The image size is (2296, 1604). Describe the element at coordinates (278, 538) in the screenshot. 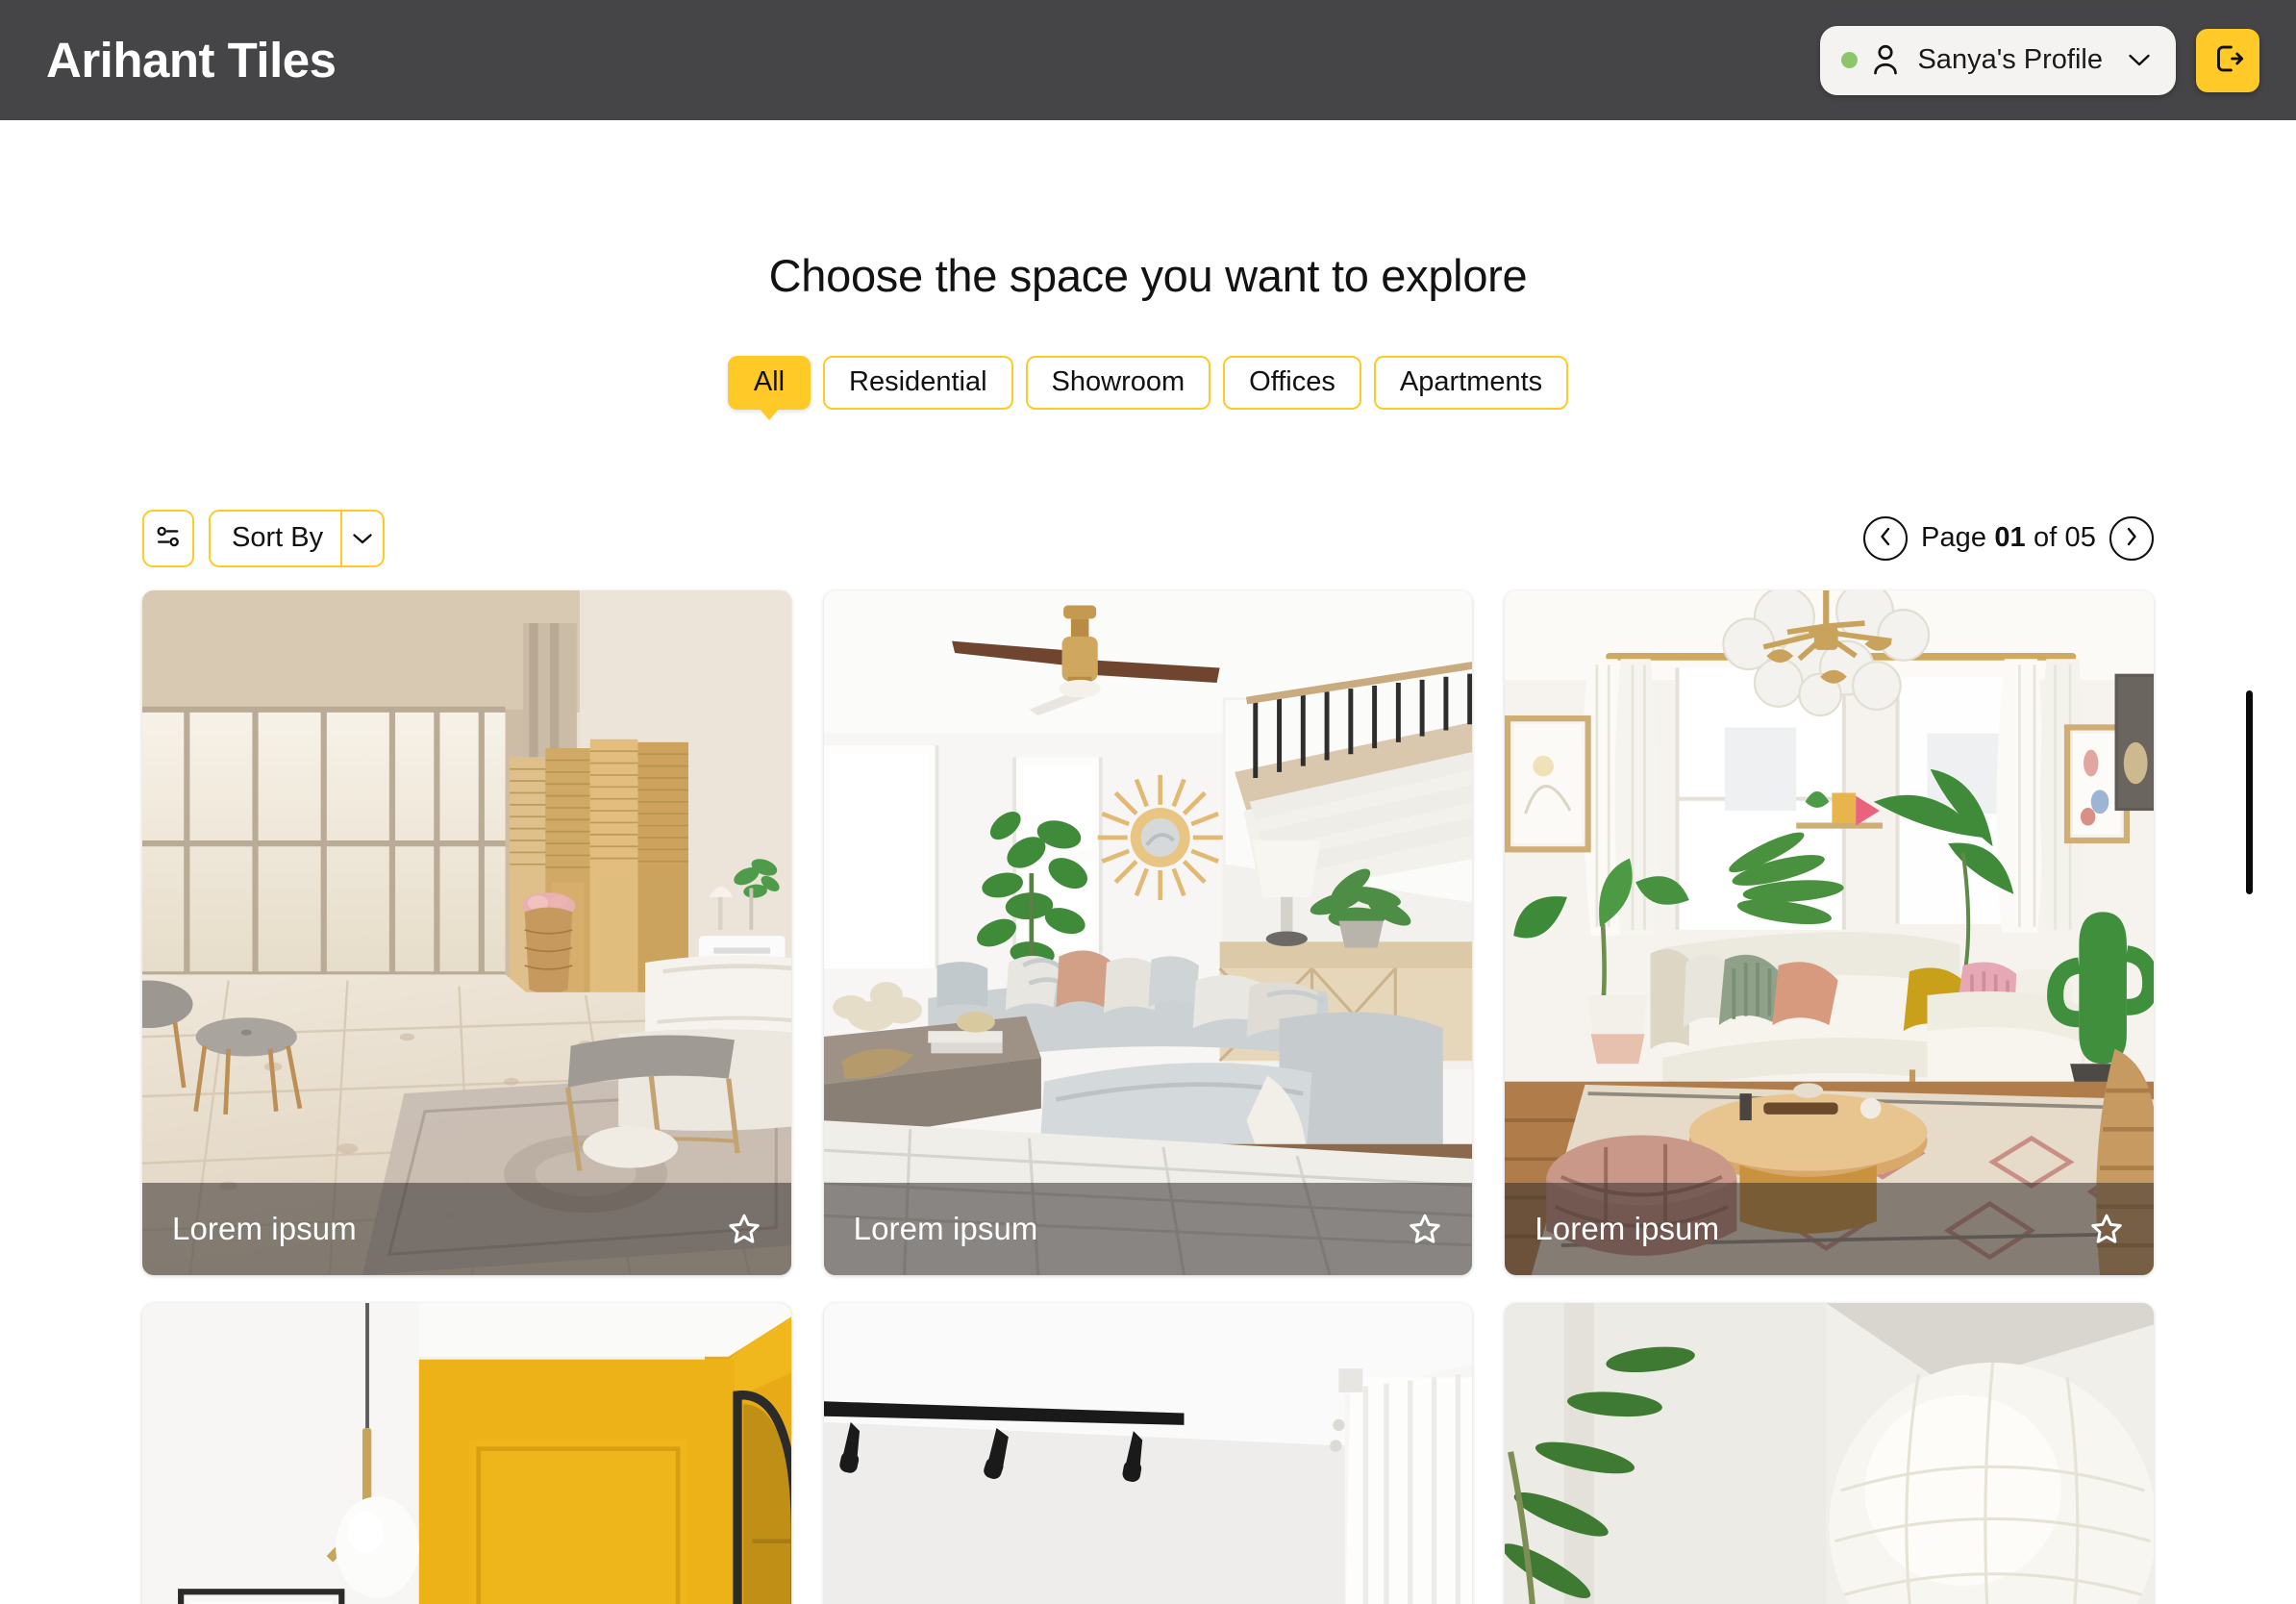

I see `sort-by-label: Sort By` at that location.